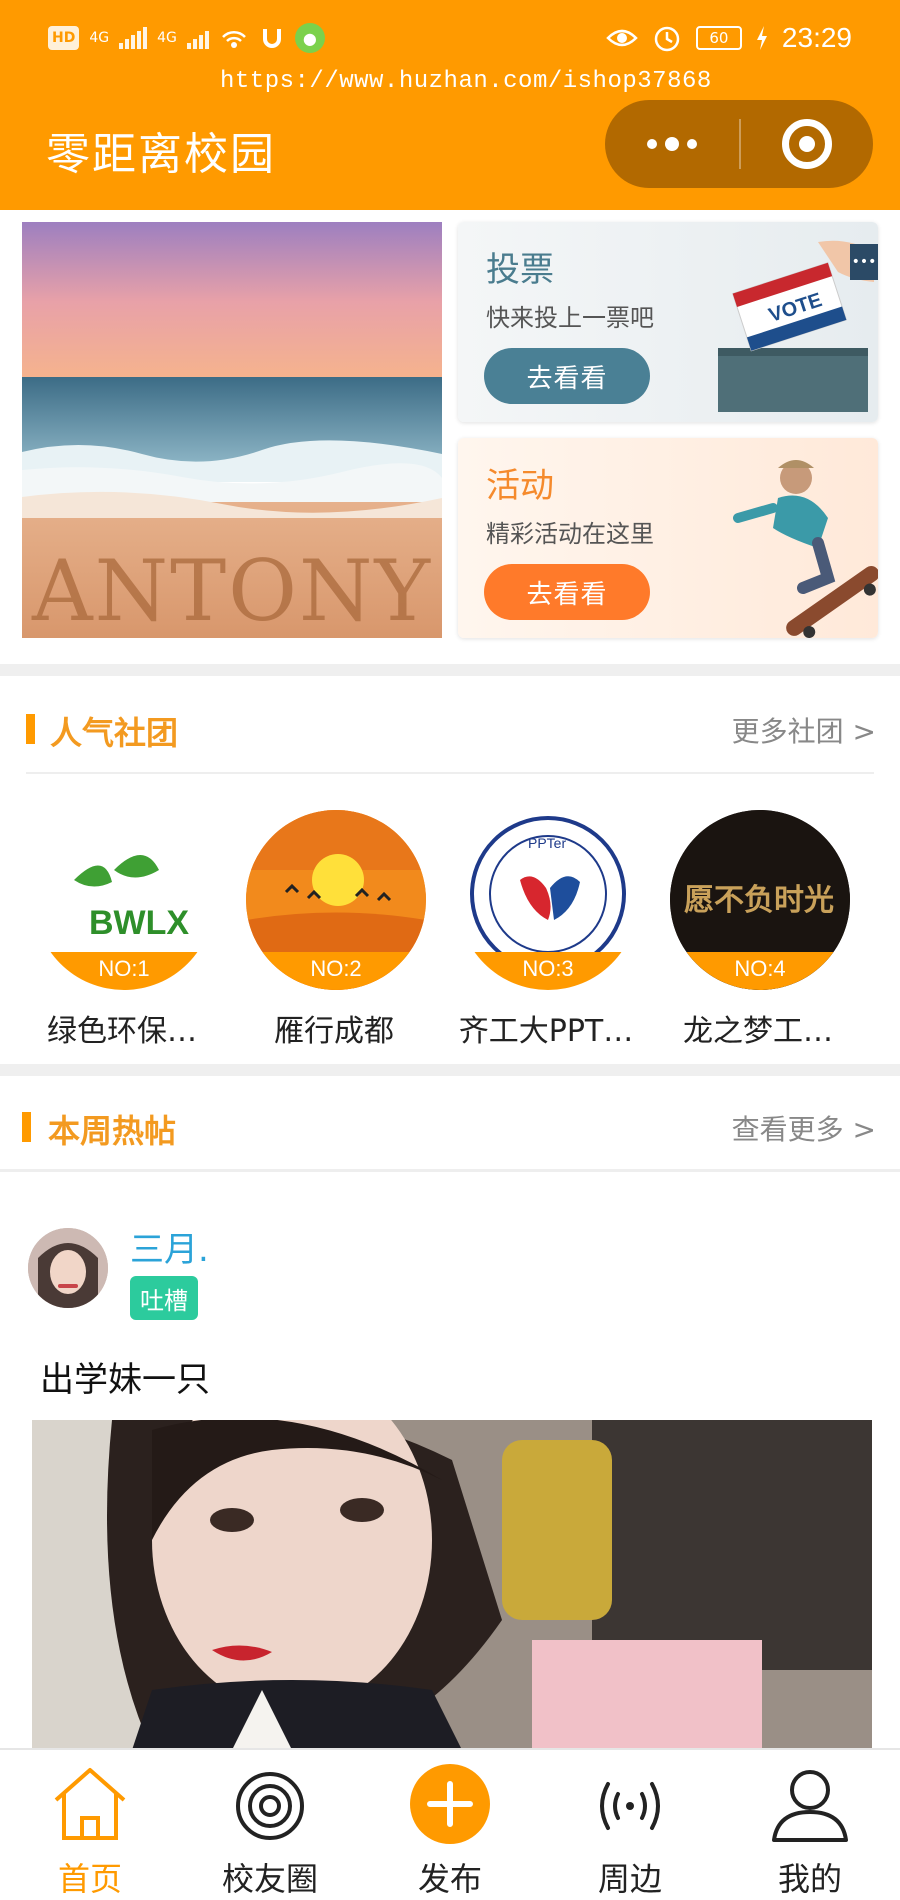 The image size is (900, 1900). Describe the element at coordinates (547, 843) in the screenshot. I see `club-logo-text: PPTer` at that location.